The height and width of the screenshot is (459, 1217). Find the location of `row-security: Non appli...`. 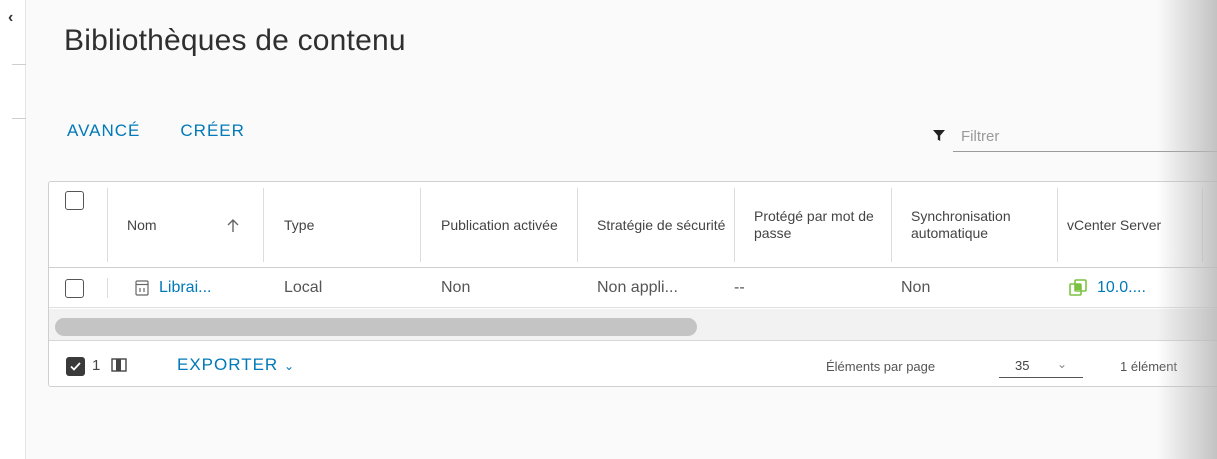

row-security: Non appli... is located at coordinates (637, 287).